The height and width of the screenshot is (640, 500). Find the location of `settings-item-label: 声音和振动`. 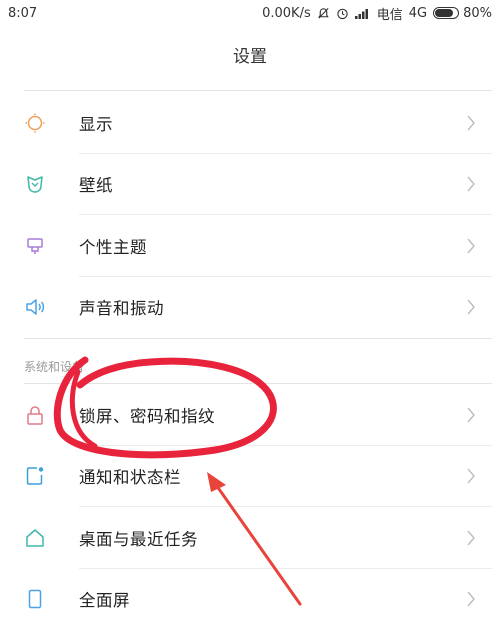

settings-item-label: 声音和振动 is located at coordinates (121, 309).